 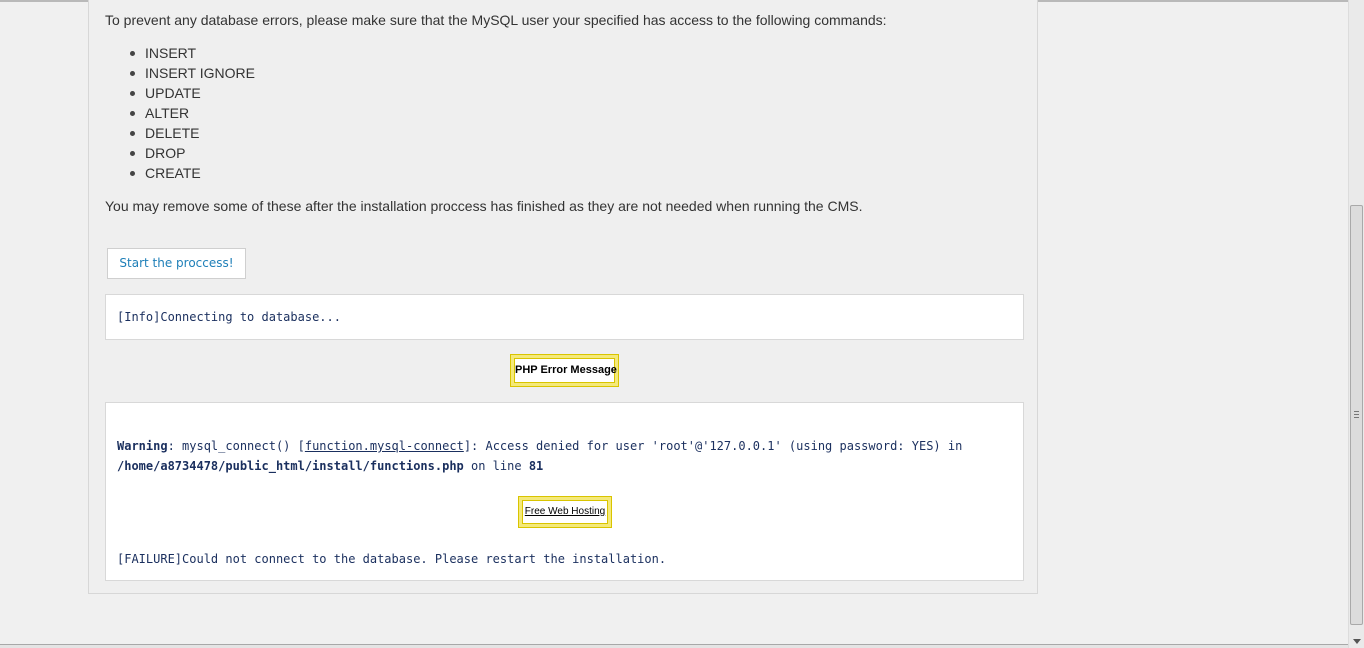 I want to click on command-item: ALTER, so click(x=192, y=113).